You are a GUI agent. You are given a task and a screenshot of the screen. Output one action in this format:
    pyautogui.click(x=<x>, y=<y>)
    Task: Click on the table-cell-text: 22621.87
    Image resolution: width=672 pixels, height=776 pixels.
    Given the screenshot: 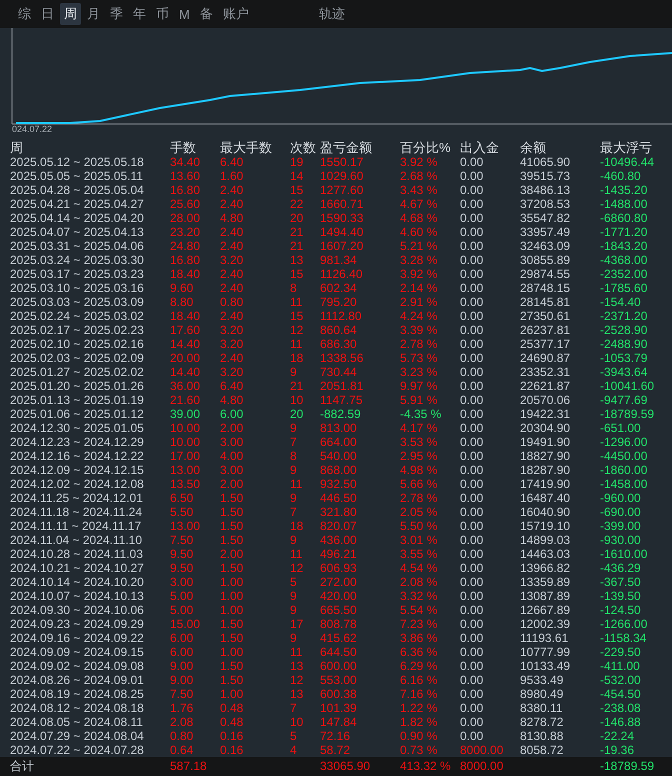 What is the action you would take?
    pyautogui.click(x=546, y=386)
    